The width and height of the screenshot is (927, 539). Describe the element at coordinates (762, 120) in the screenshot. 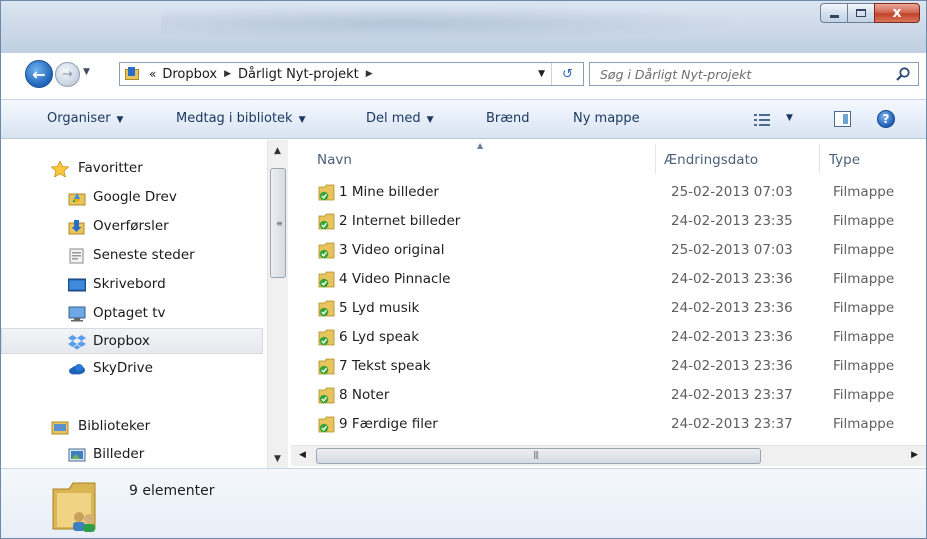

I see `change-view-icon` at that location.